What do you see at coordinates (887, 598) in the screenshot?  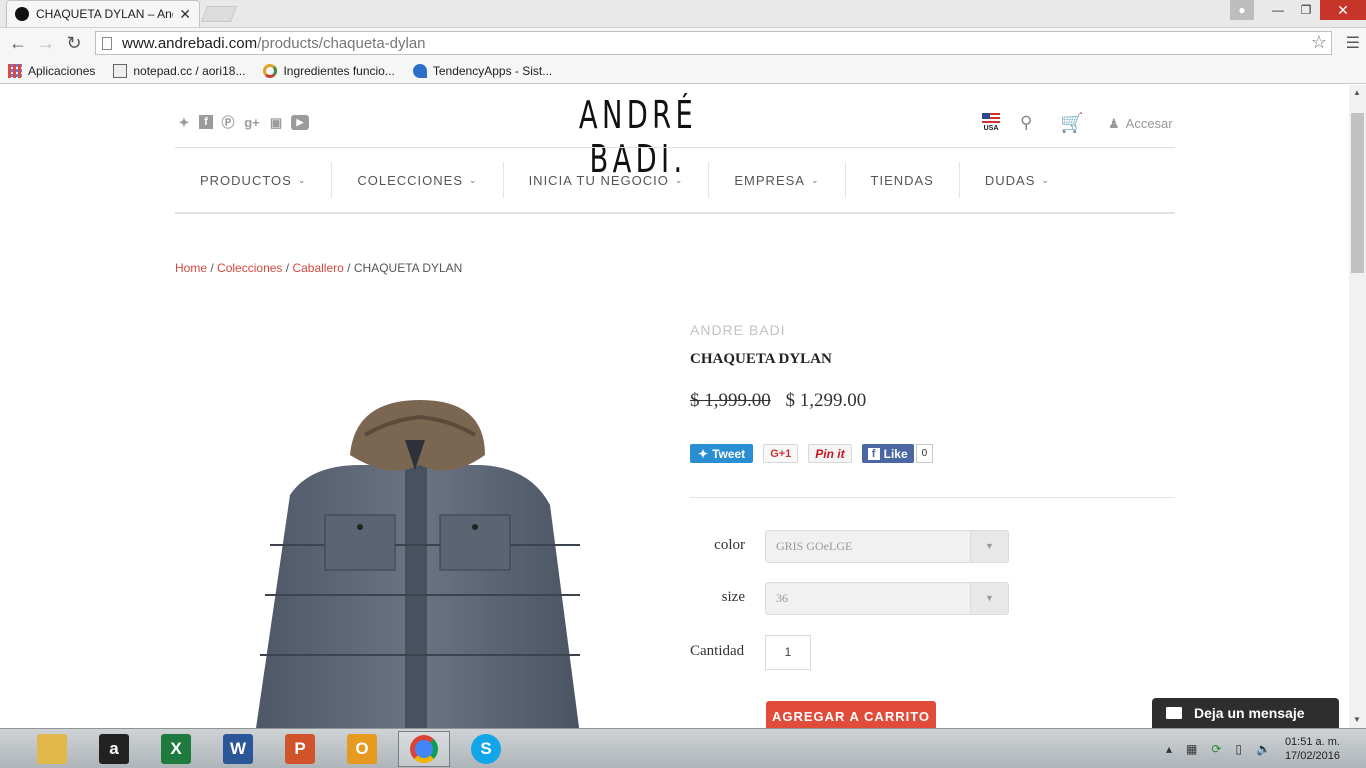 I see `size-select: 36 ▼` at bounding box center [887, 598].